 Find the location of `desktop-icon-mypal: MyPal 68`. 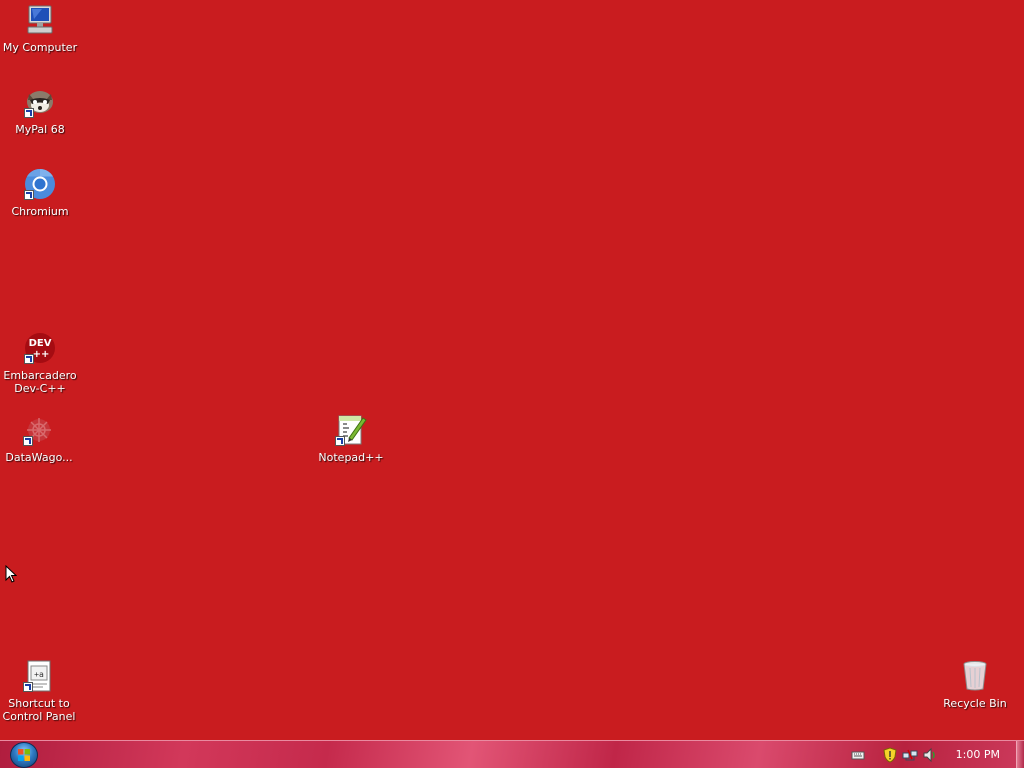

desktop-icon-mypal: MyPal 68 is located at coordinates (40, 111).